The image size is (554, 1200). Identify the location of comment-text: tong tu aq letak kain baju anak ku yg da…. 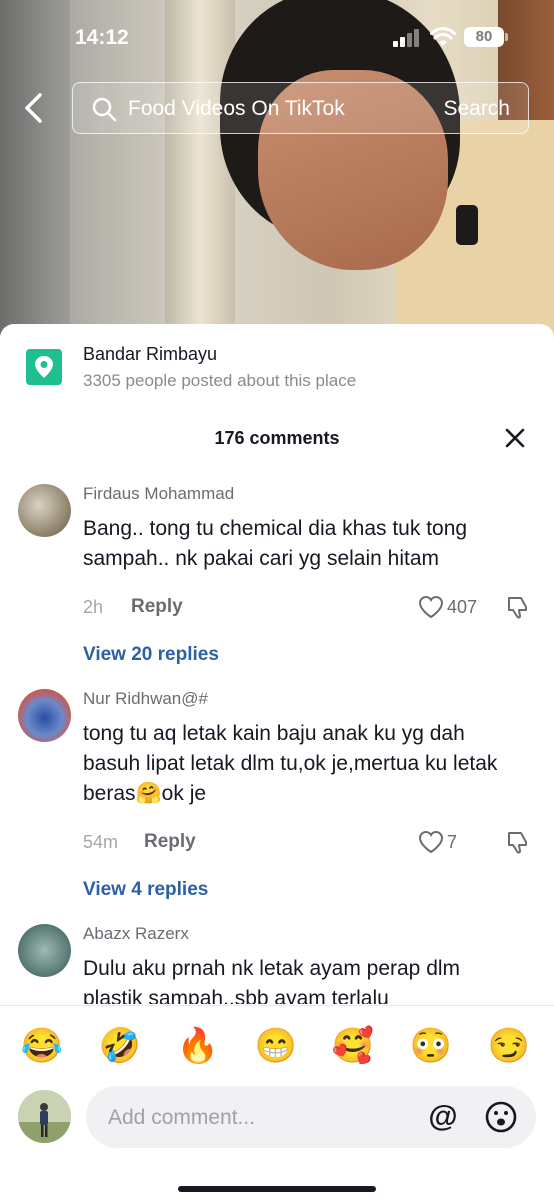
(290, 763).